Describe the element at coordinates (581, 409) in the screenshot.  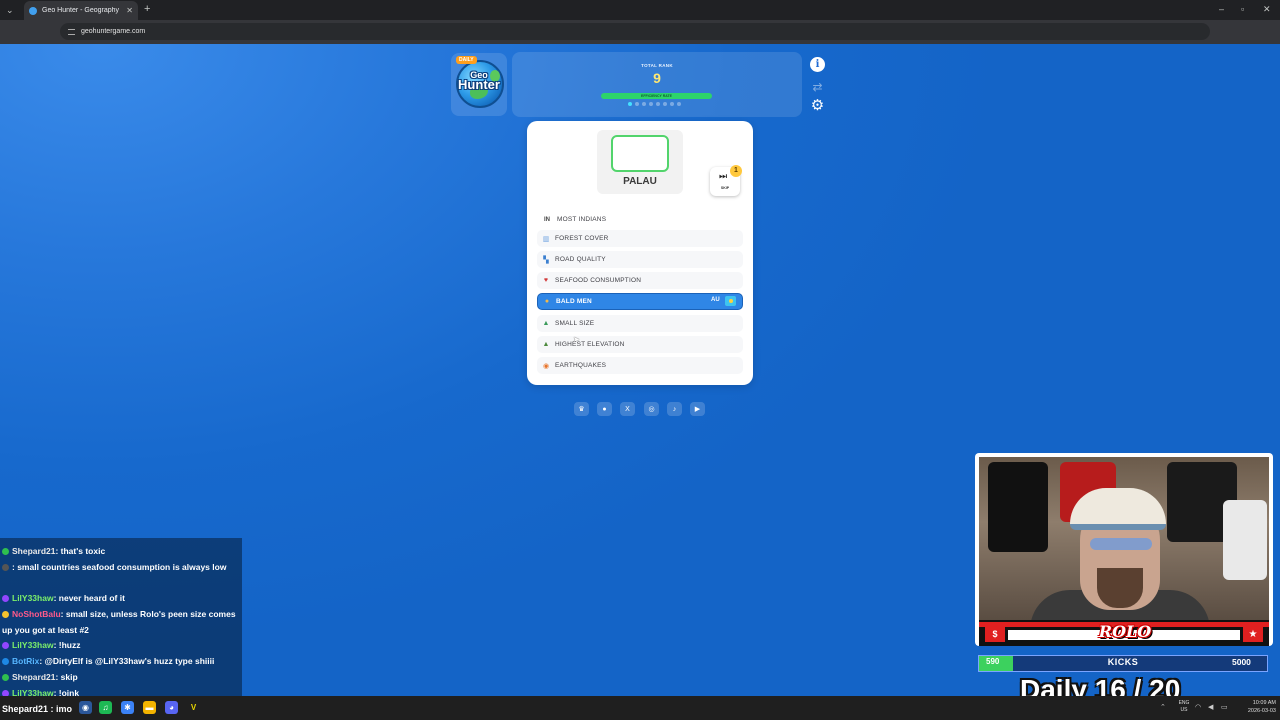
I see `trophy-icon: ♛` at that location.